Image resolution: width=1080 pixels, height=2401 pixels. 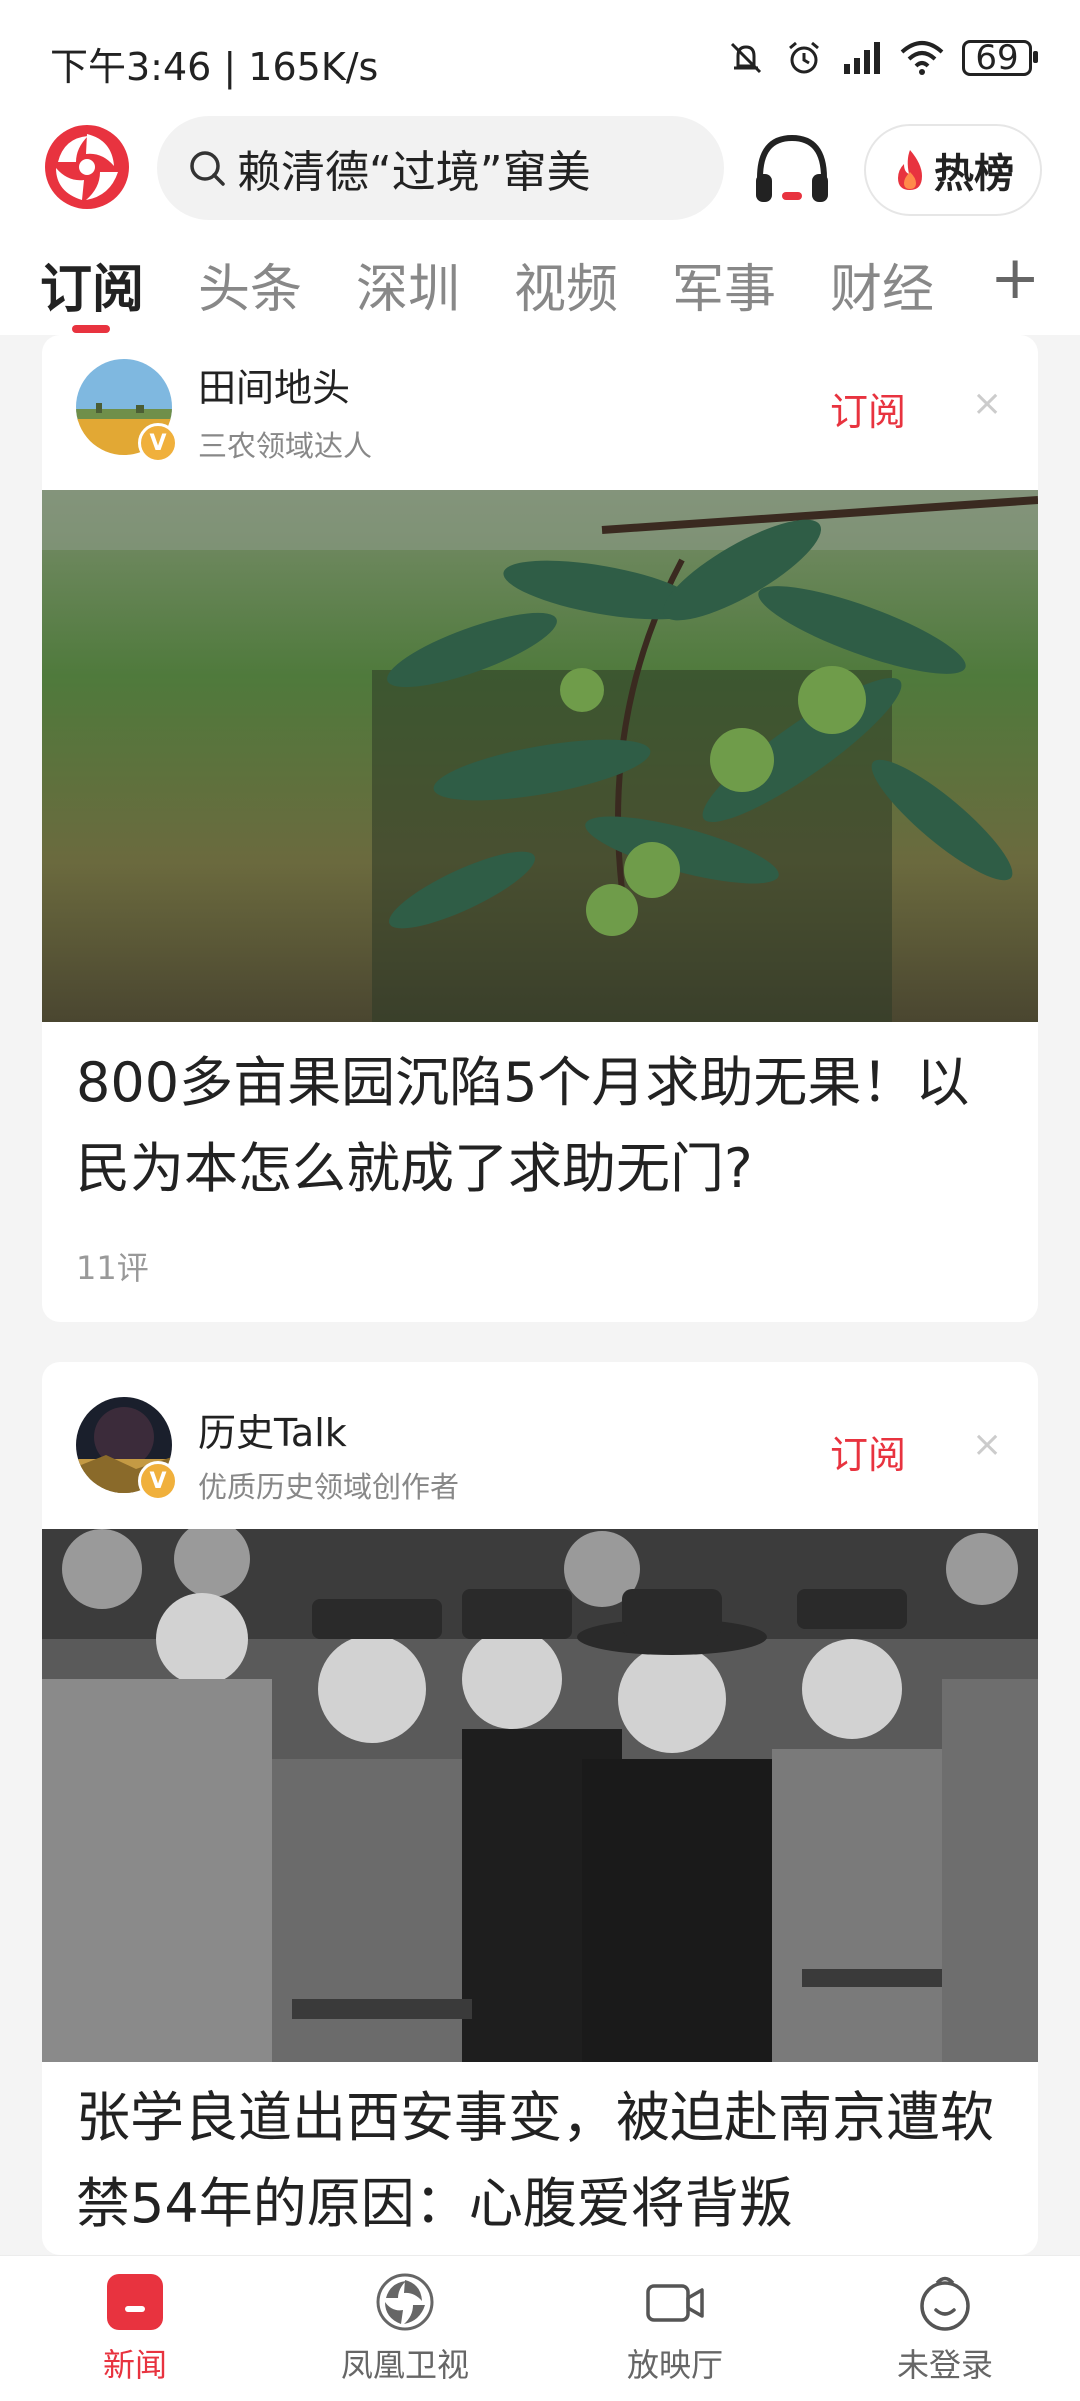 I want to click on search-bar: 赖清德“过境”窜美, so click(x=440, y=168).